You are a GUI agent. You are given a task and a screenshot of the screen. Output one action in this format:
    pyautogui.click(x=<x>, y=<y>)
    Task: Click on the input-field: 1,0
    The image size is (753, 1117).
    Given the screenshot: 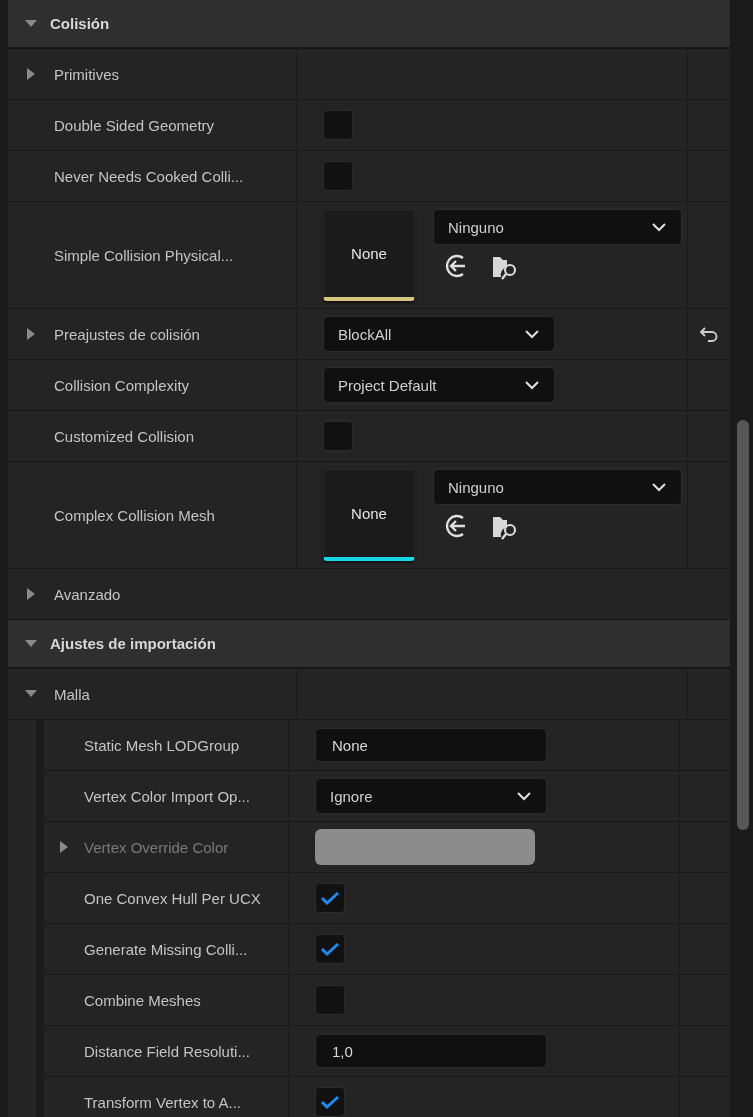 What is the action you would take?
    pyautogui.click(x=431, y=1051)
    